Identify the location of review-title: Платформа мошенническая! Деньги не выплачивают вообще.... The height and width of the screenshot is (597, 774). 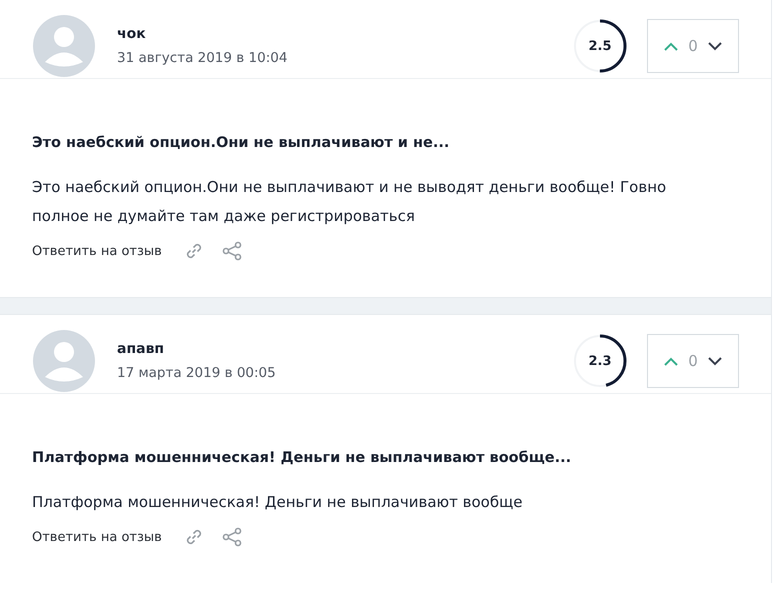
(302, 458).